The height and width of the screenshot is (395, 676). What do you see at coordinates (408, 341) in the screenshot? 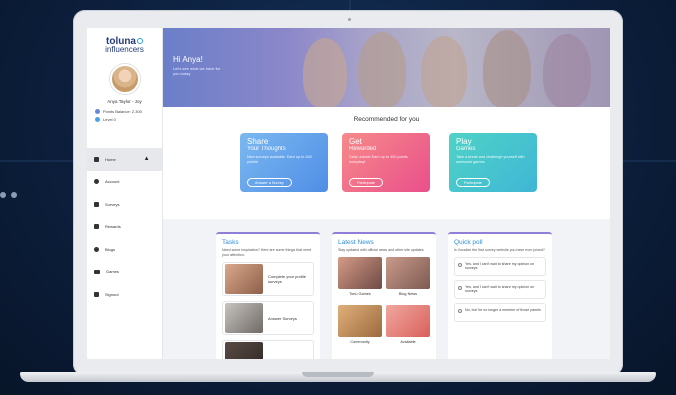
I see `news-label: Available` at bounding box center [408, 341].